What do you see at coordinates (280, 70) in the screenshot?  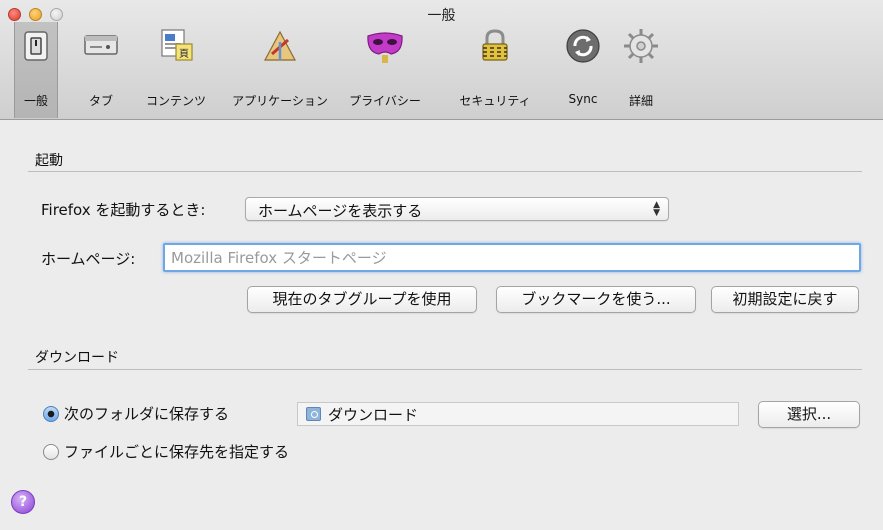 I see `toolbar-item-applications: アプリケーション` at bounding box center [280, 70].